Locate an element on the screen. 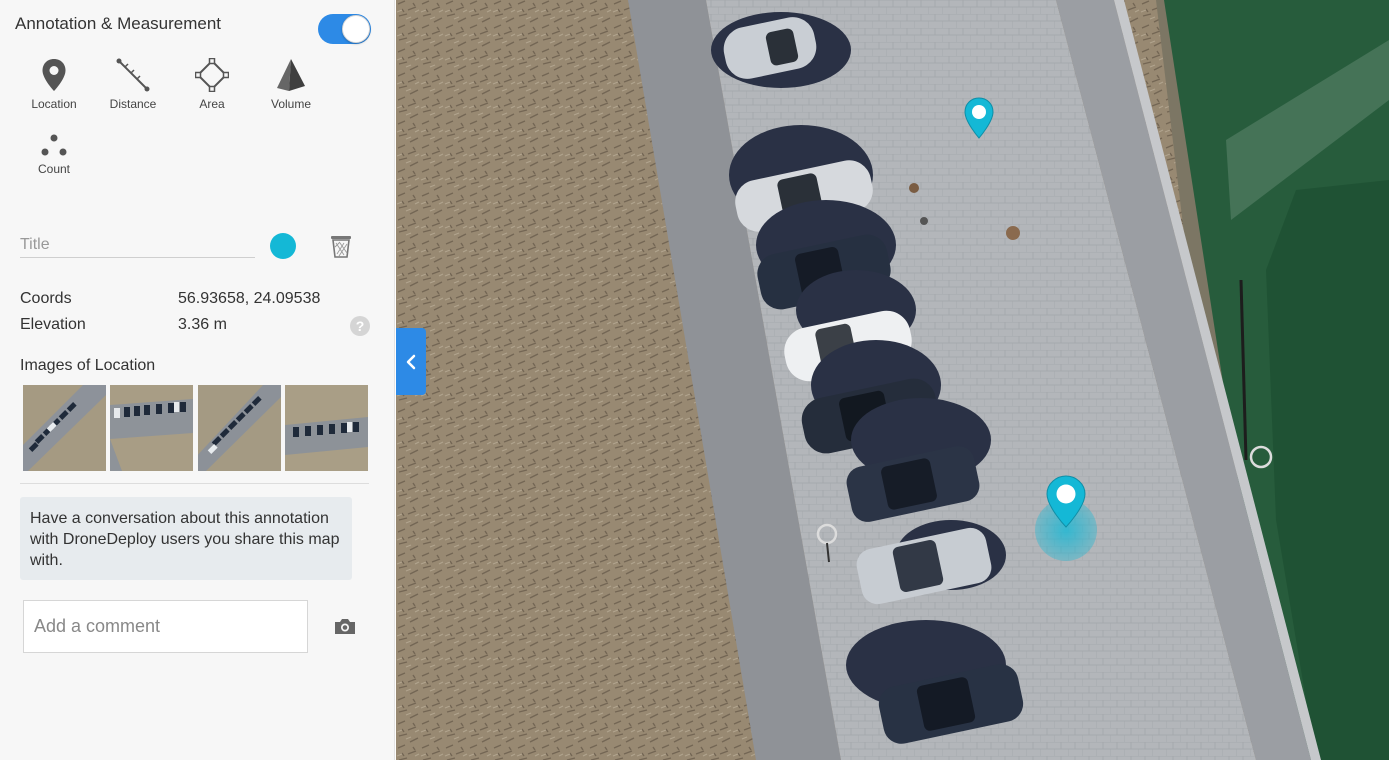  tool-count: Count is located at coordinates (54, 154).